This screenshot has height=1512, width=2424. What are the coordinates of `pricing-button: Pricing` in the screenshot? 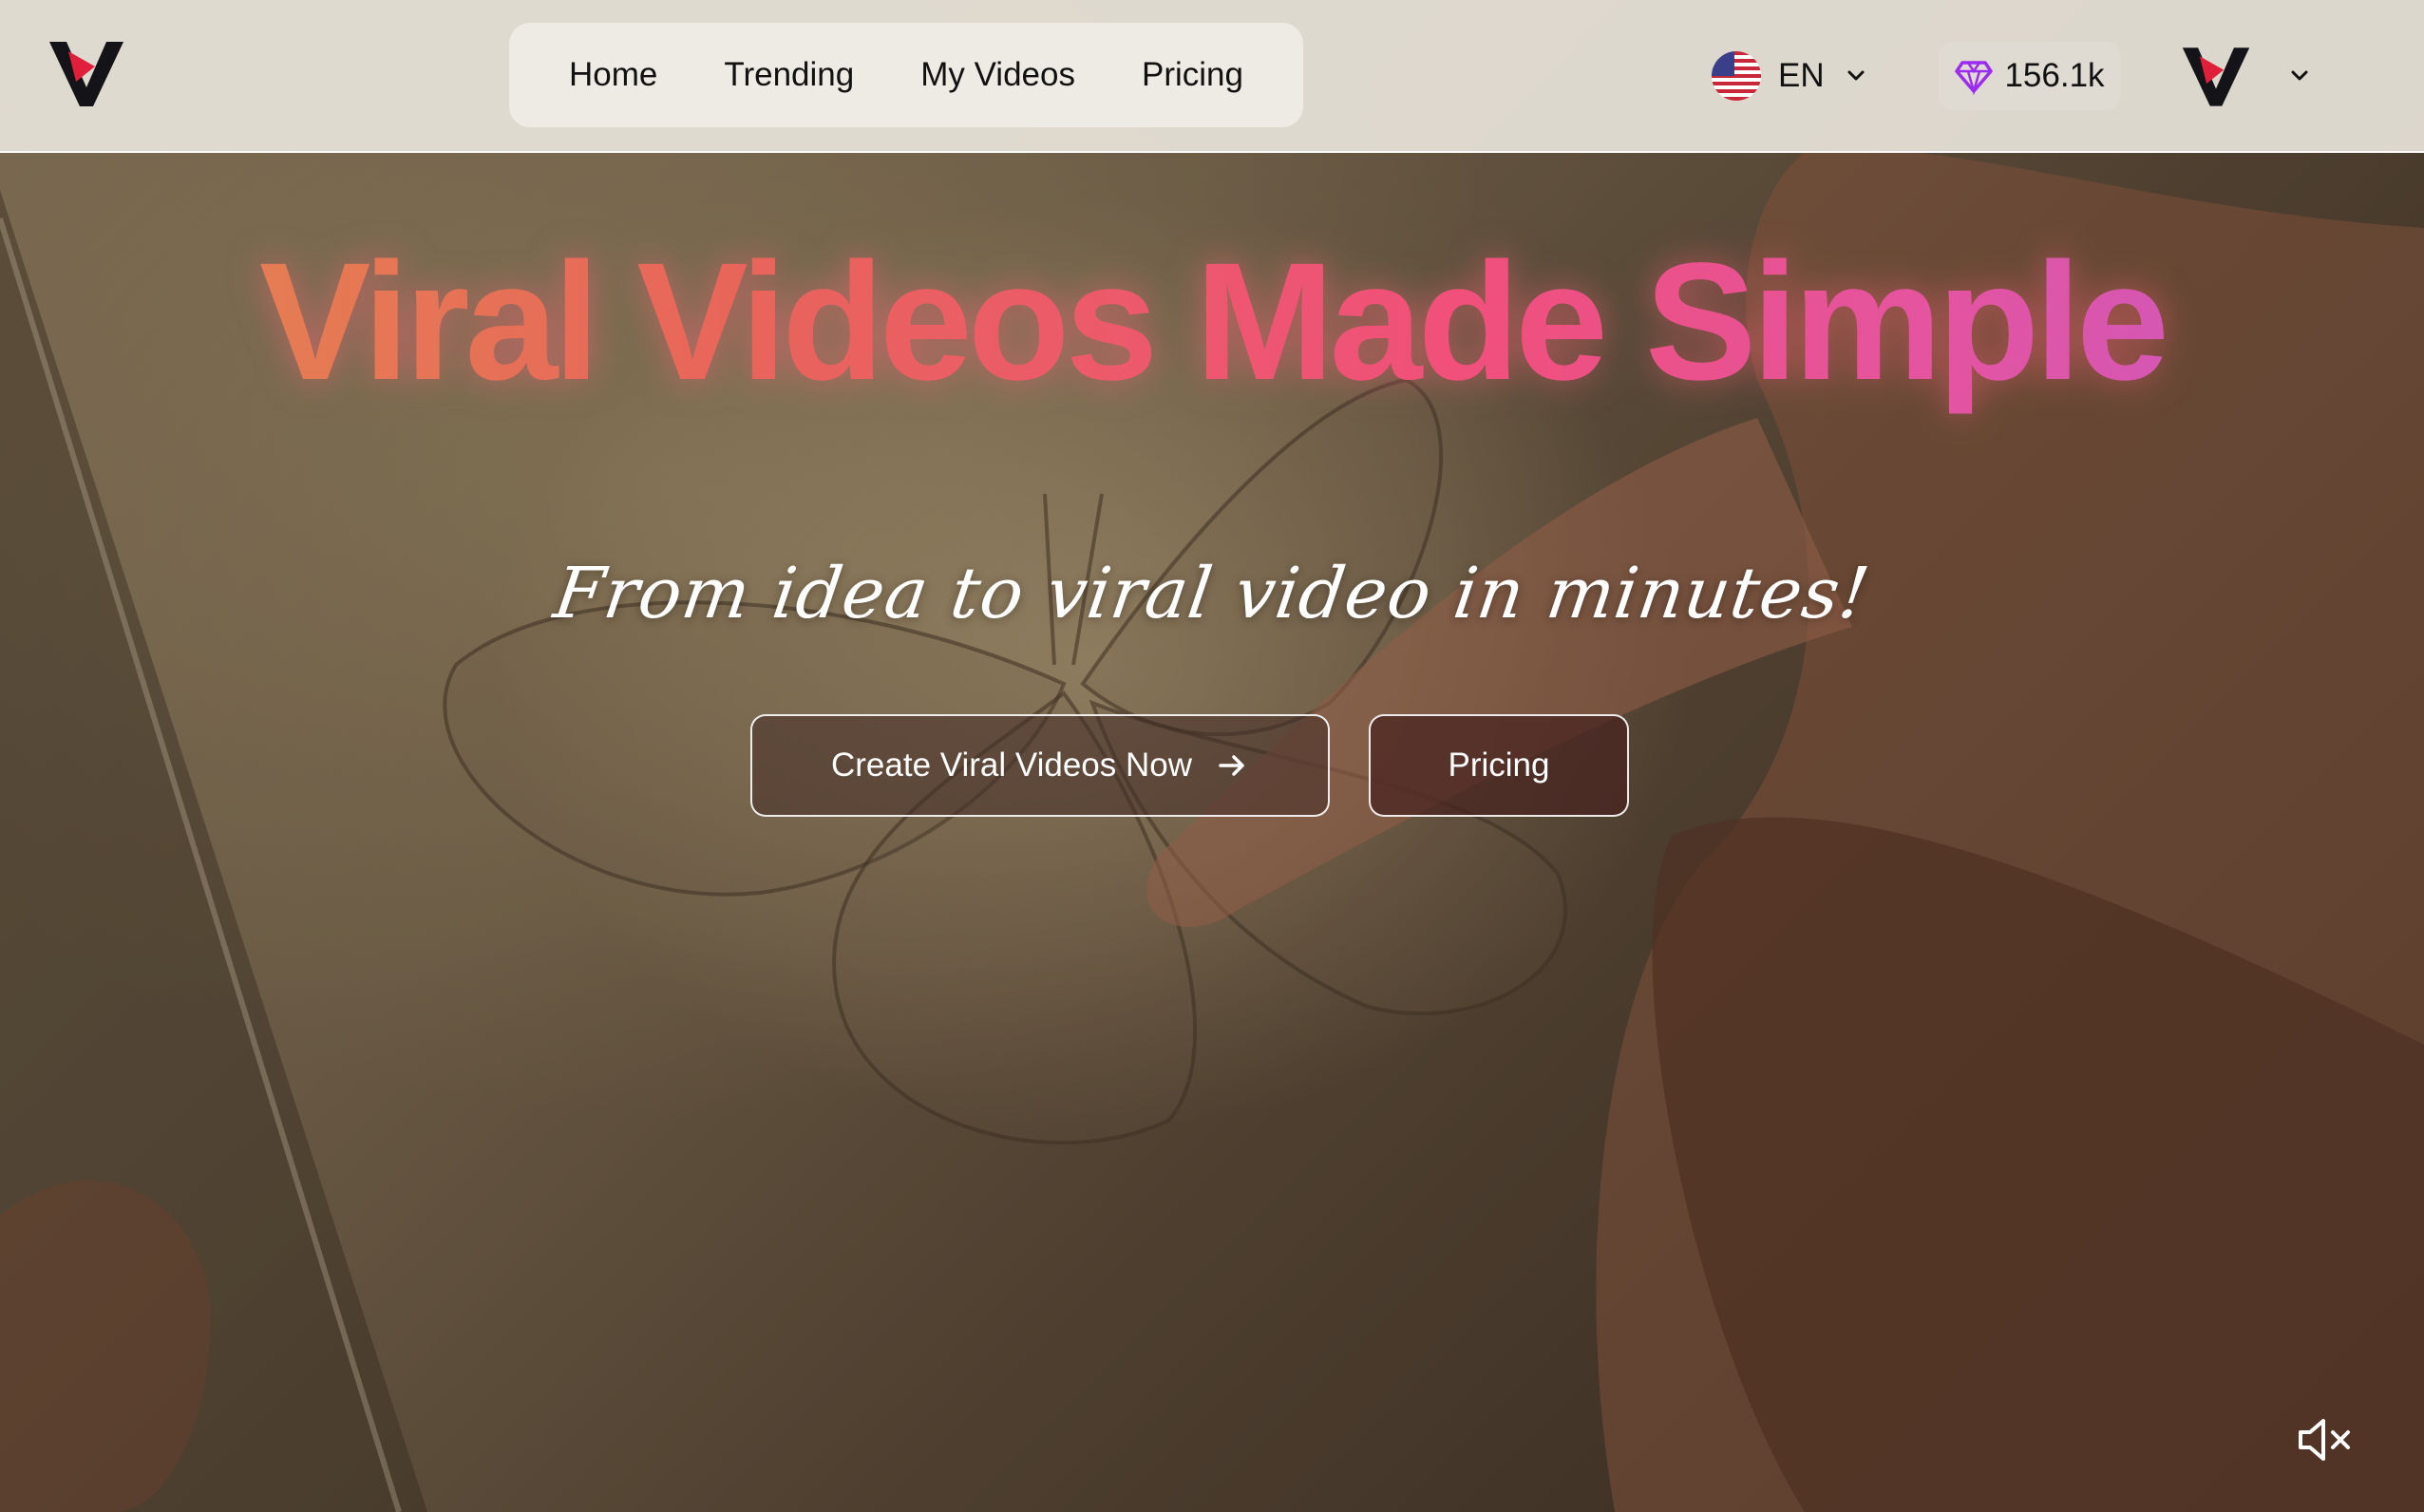 It's located at (1499, 766).